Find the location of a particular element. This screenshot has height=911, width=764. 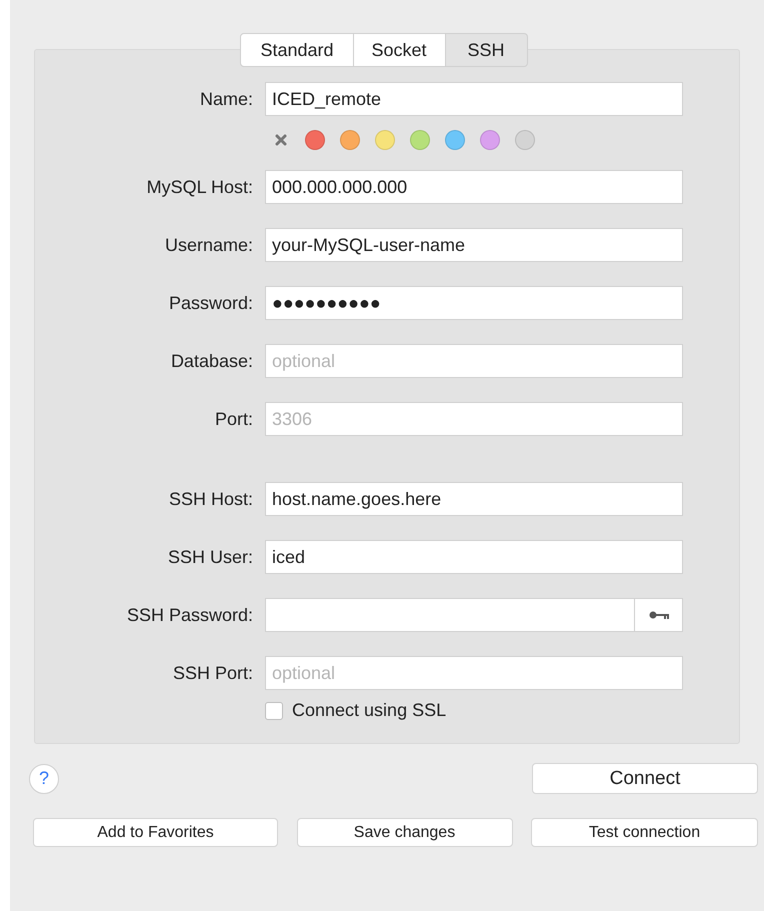

input-field: iced is located at coordinates (474, 557).